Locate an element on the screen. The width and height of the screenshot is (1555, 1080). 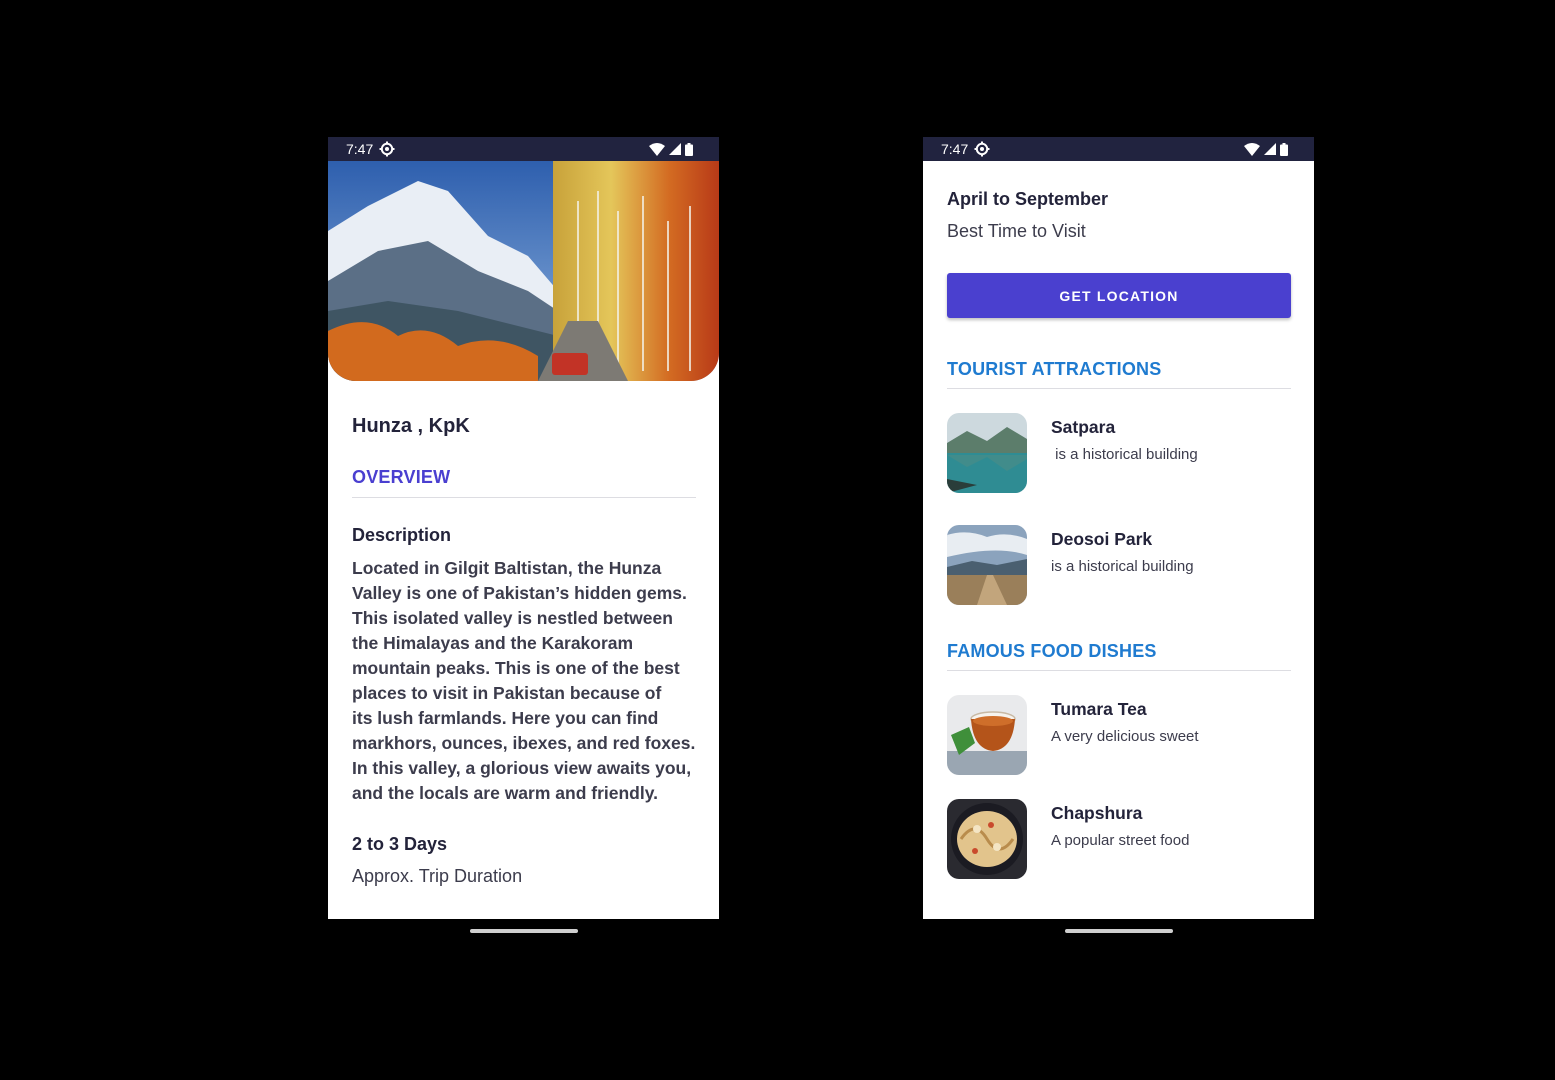
food-subtitle: A very delicious sweet is located at coordinates (1125, 736).